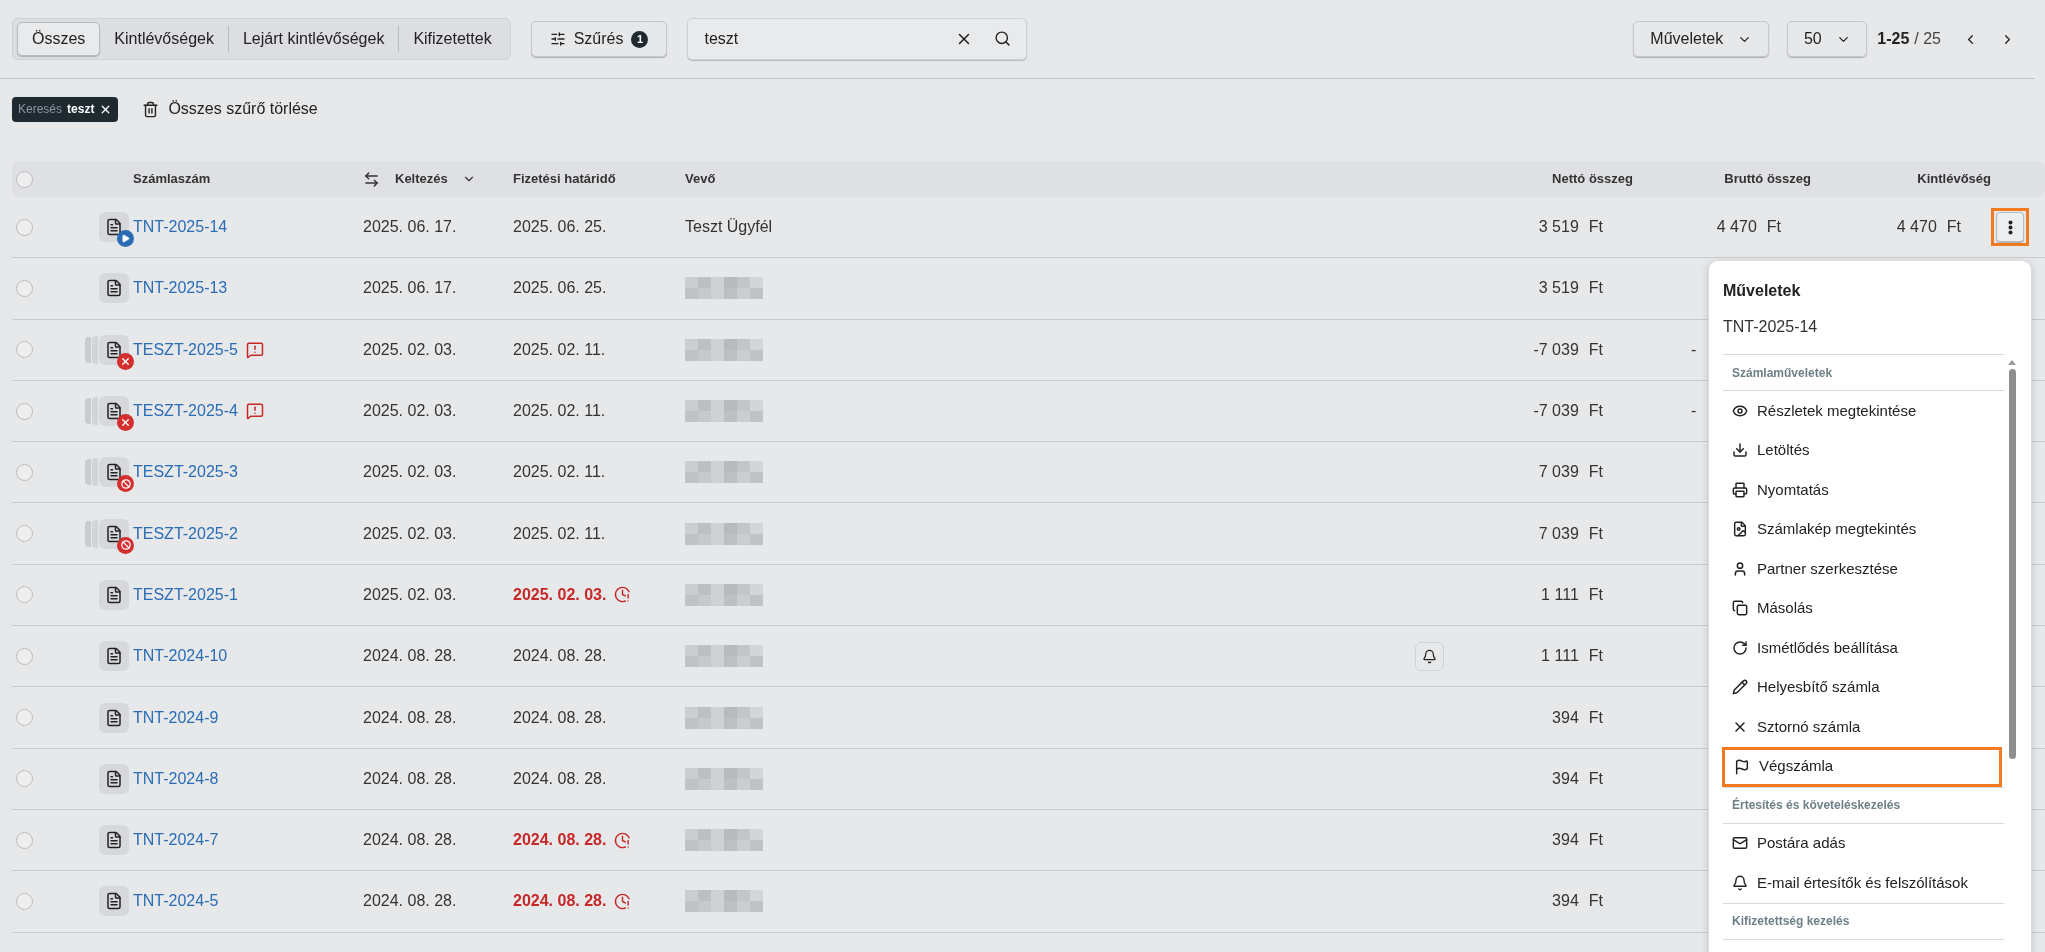  I want to click on menu-item: Végszámla, so click(1862, 766).